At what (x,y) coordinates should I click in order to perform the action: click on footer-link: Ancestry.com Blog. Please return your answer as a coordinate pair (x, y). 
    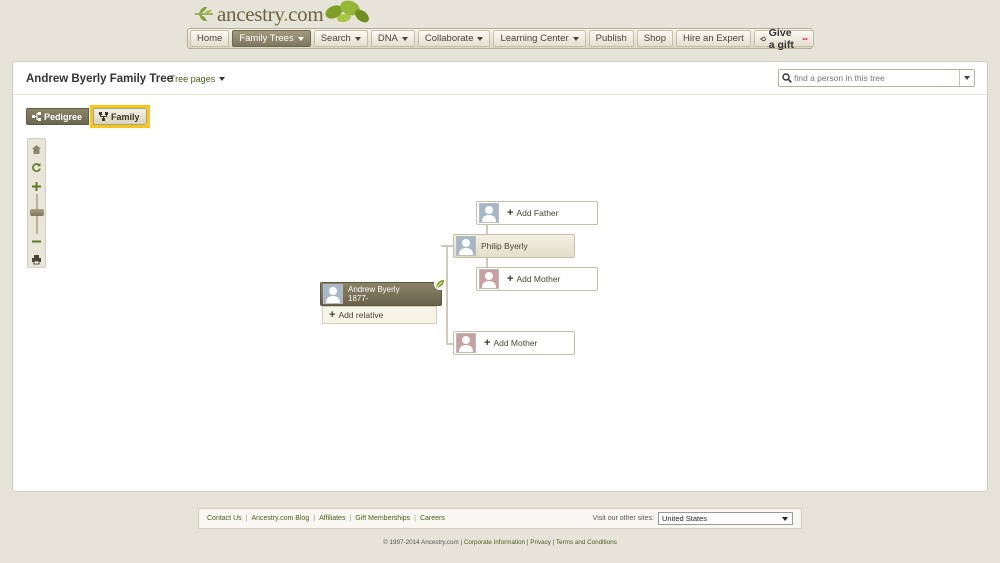
    Looking at the image, I should click on (280, 518).